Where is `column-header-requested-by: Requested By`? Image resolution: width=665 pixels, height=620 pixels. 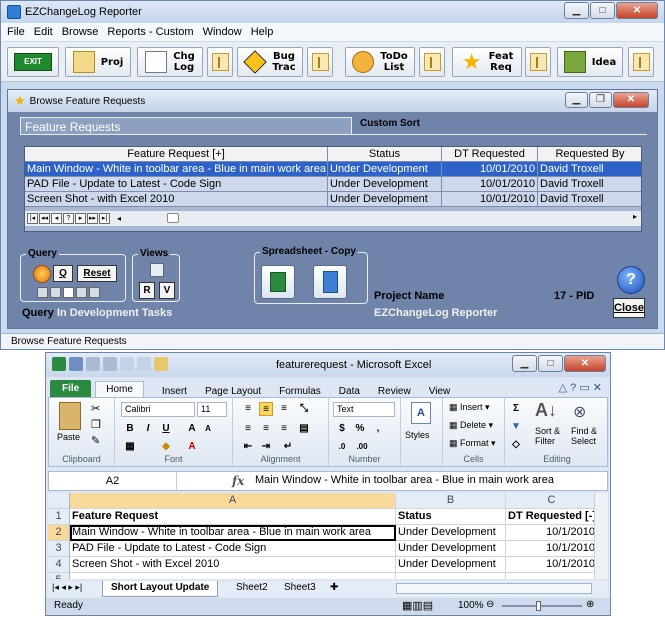
column-header-requested-by: Requested By is located at coordinates (589, 154).